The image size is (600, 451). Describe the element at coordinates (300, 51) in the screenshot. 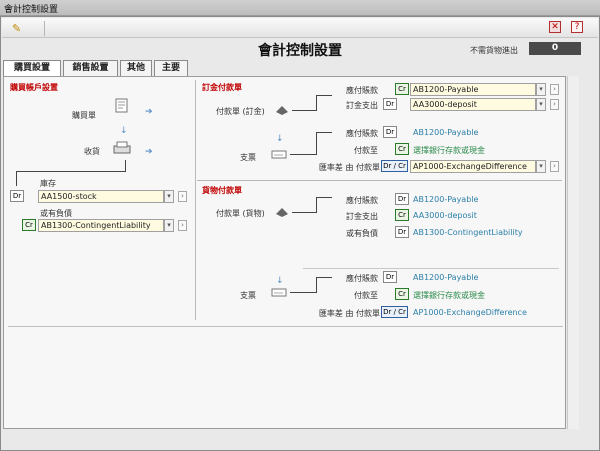

I see `page-title: 會計控制設置` at that location.